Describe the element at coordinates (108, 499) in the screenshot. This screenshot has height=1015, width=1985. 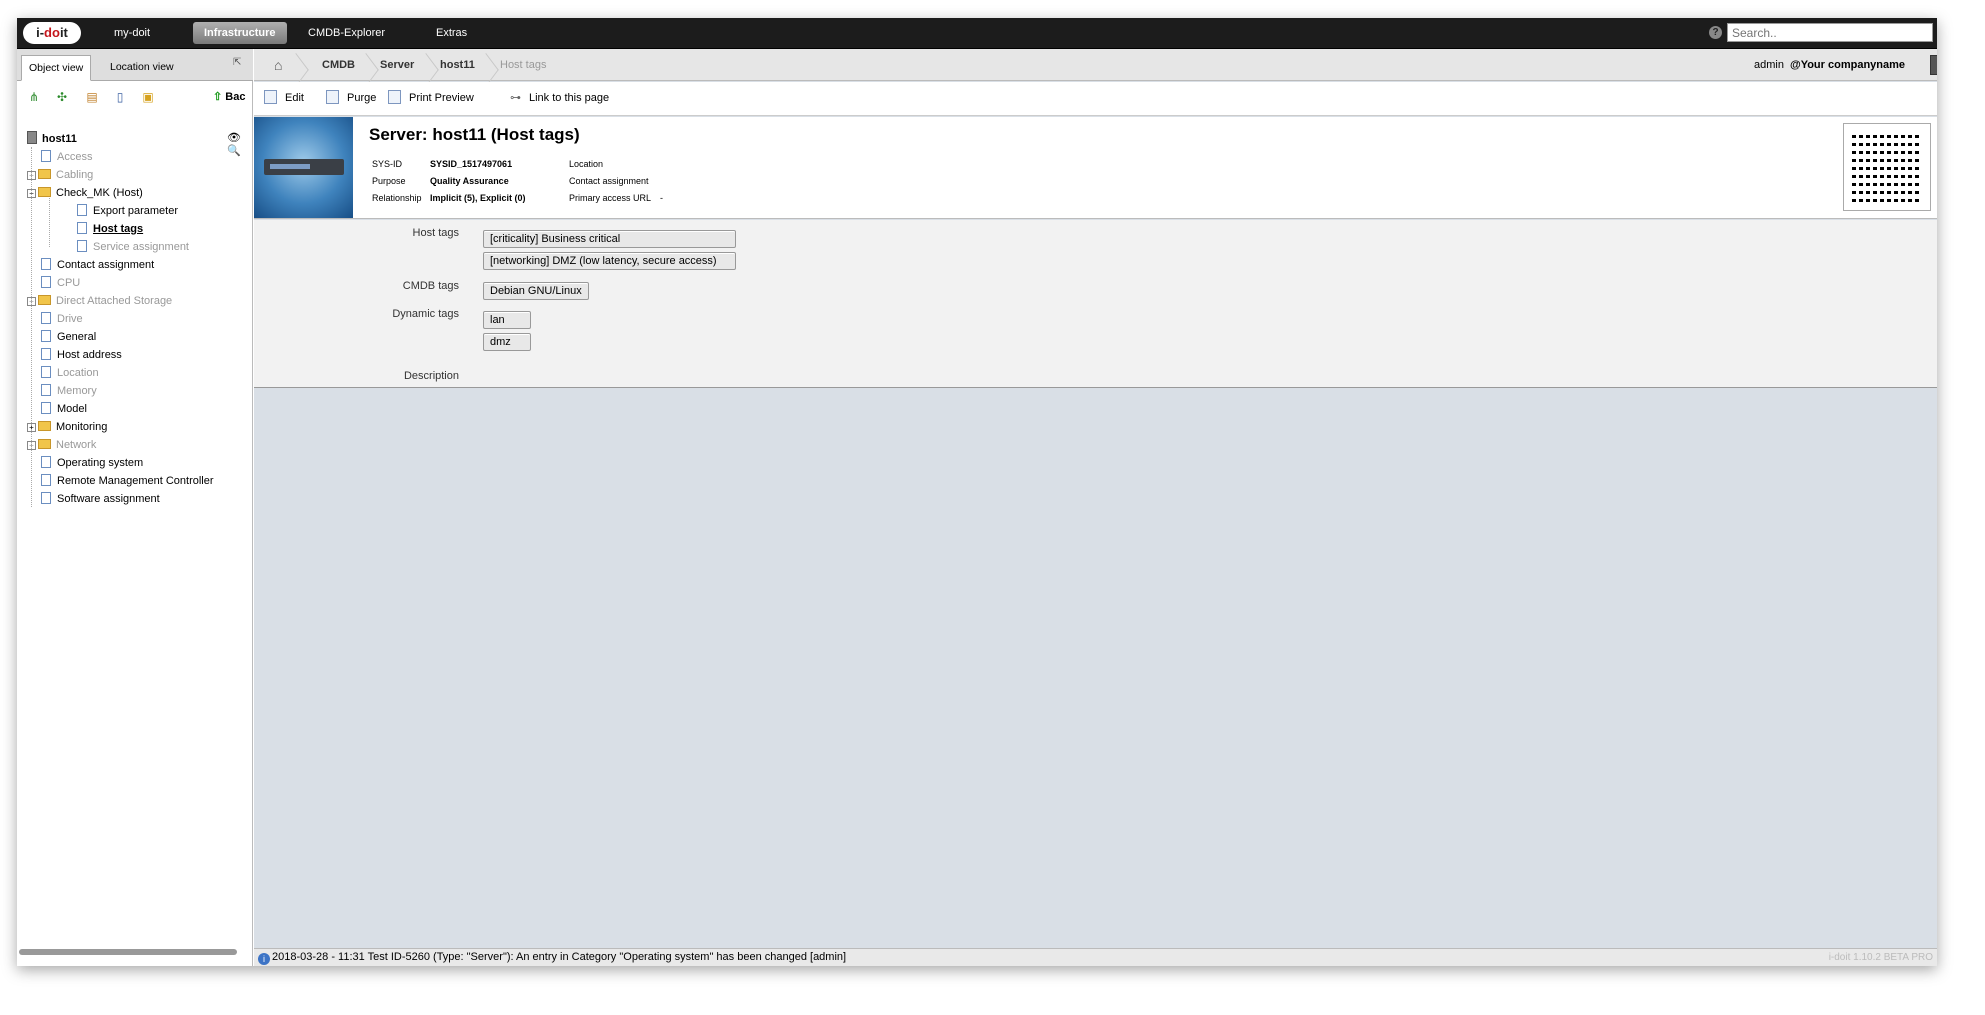
I see `tree-item-label: Software assignment` at that location.